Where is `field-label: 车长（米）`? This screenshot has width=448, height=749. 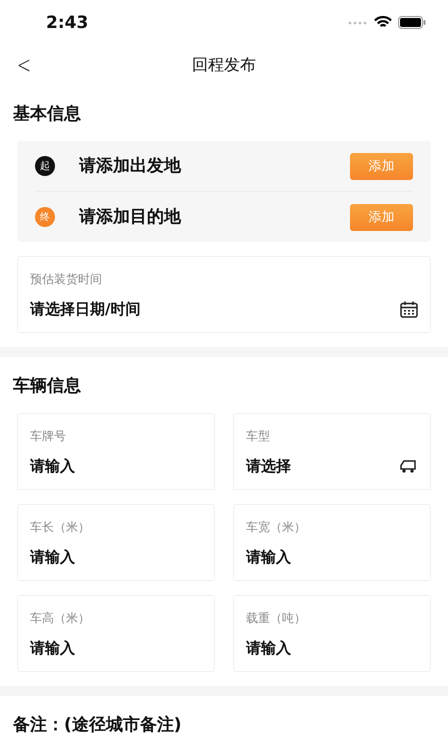 field-label: 车长（米） is located at coordinates (60, 527).